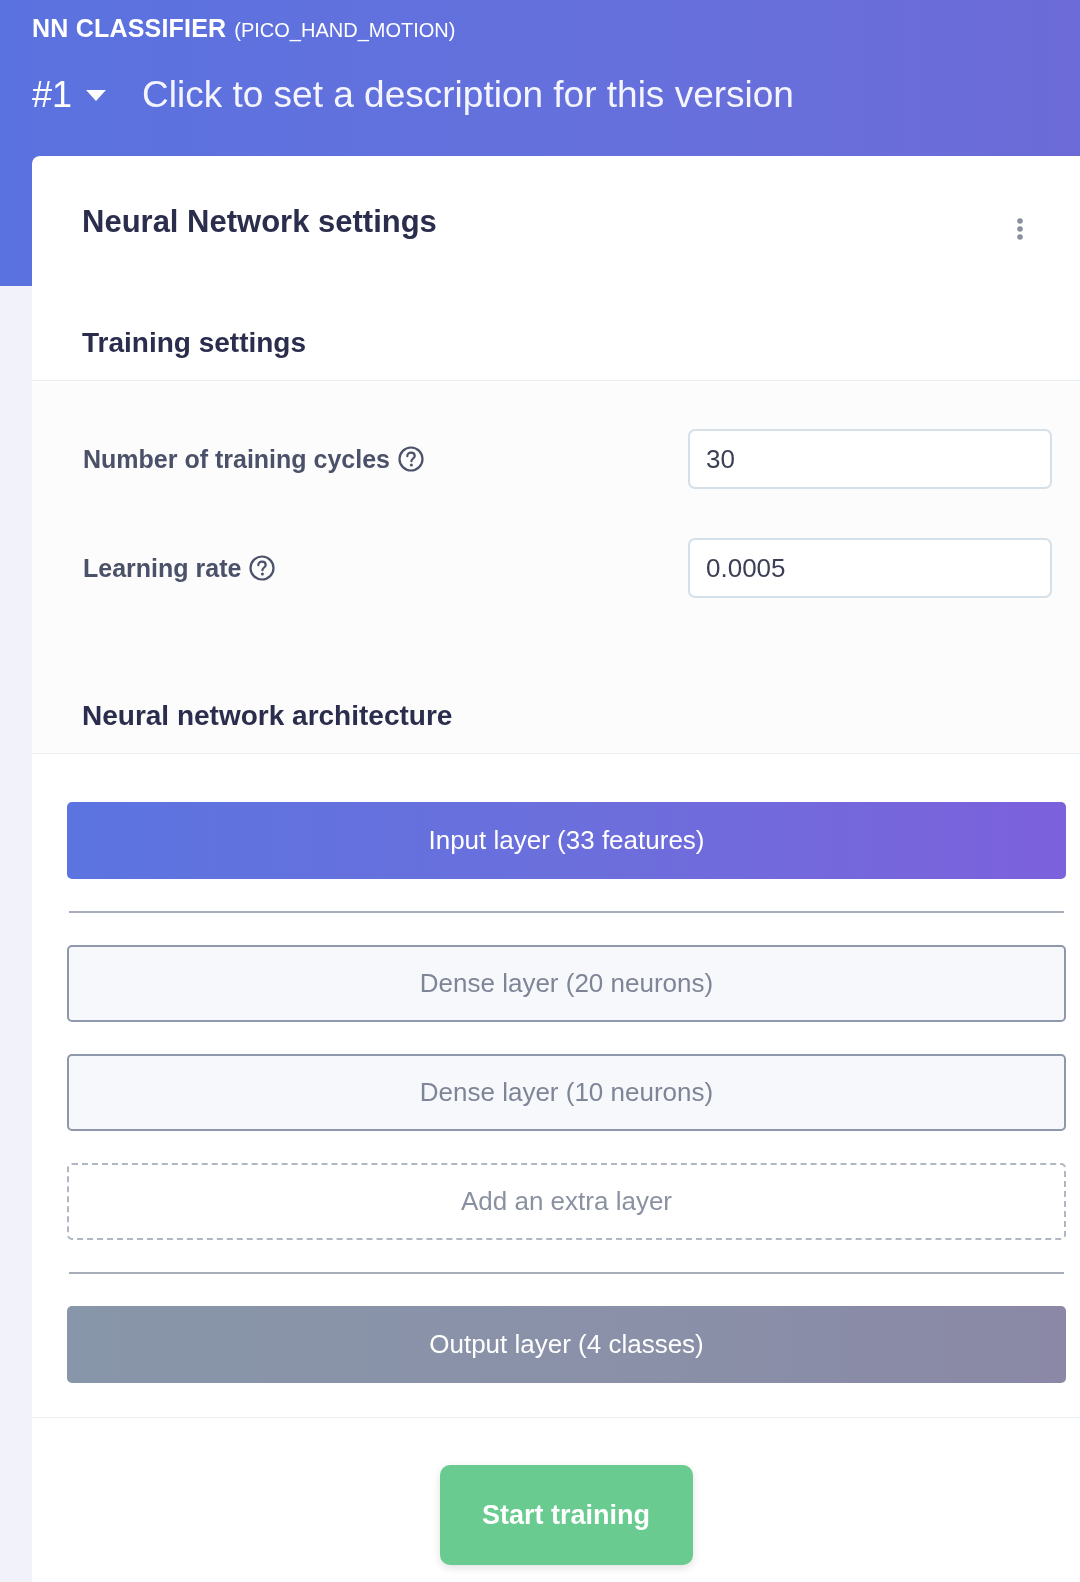 The width and height of the screenshot is (1080, 1582). What do you see at coordinates (566, 1201) in the screenshot?
I see `add-layer-button: Add an extra layer` at bounding box center [566, 1201].